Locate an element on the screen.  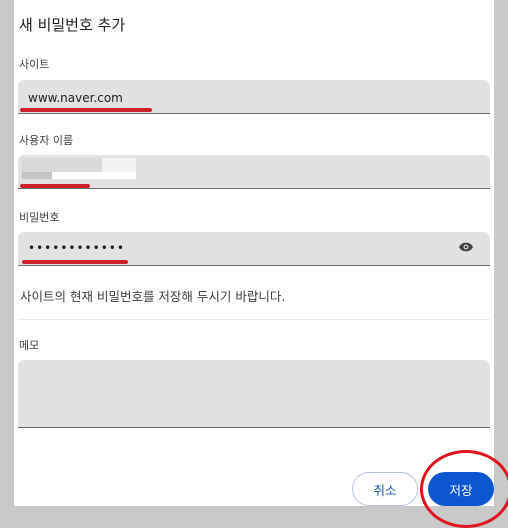
section-divider is located at coordinates (254, 319).